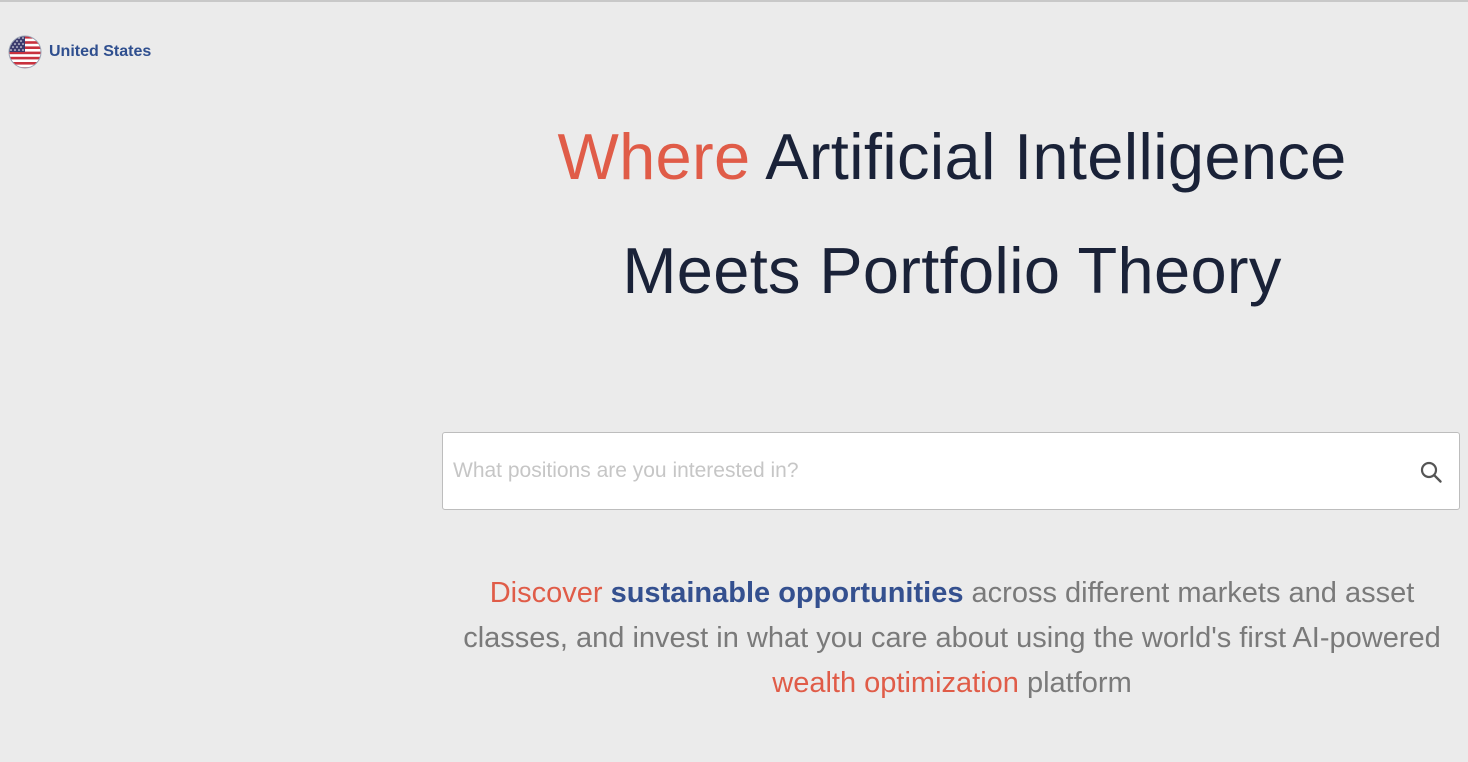  What do you see at coordinates (546, 593) in the screenshot?
I see `tagline-discover: Discover` at bounding box center [546, 593].